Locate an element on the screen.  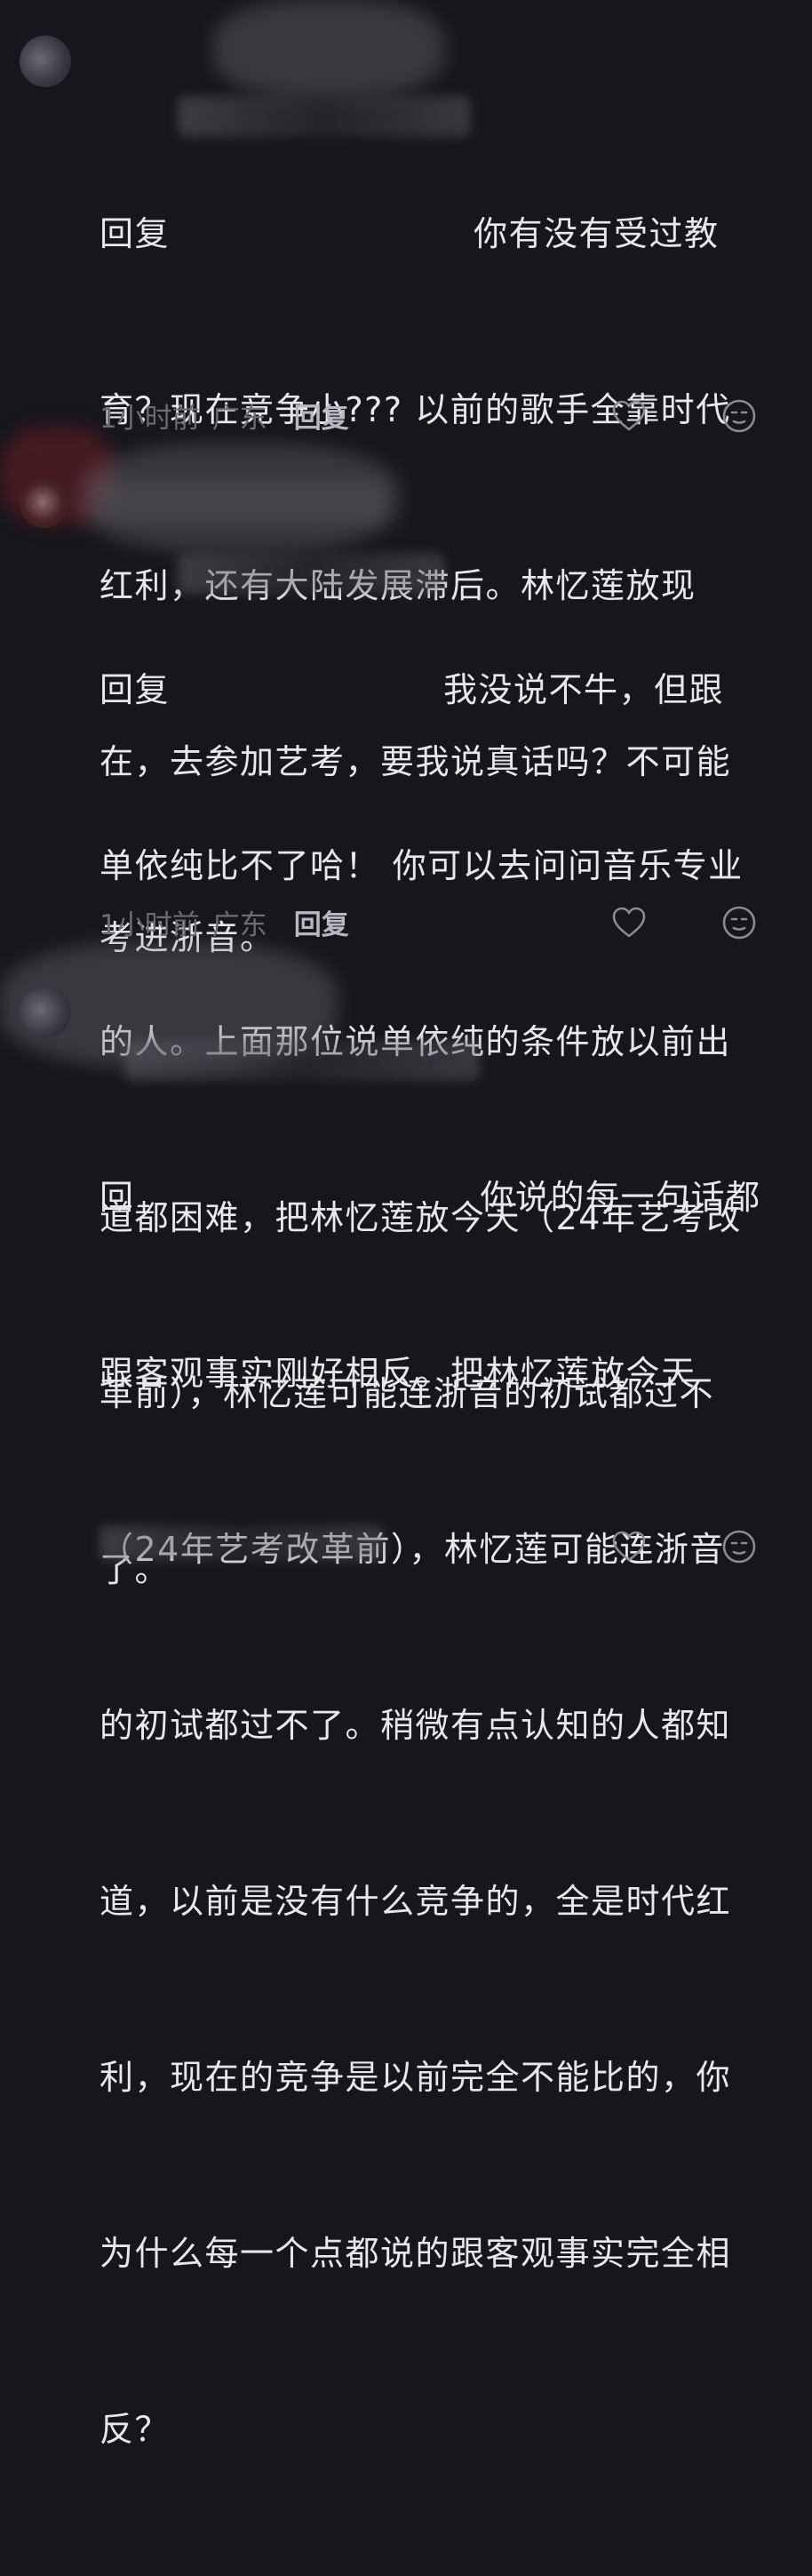
reply-button: 回复 is located at coordinates (321, 922).